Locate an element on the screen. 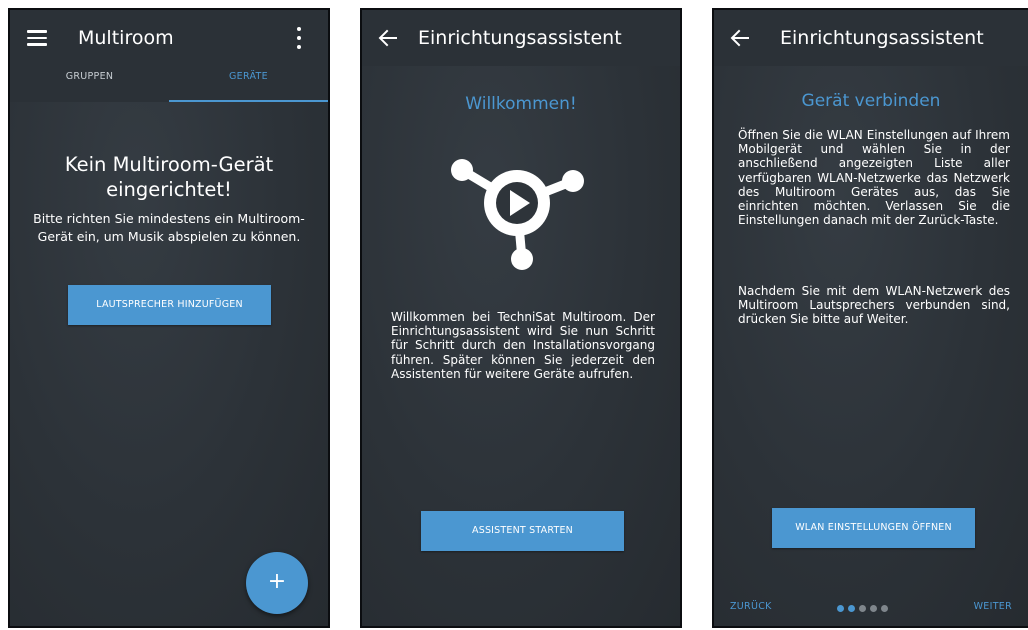 The image size is (1028, 630). open-wlan-settings-button: WLAN EINSTELLUNGEN ÖFFNEN is located at coordinates (873, 528).